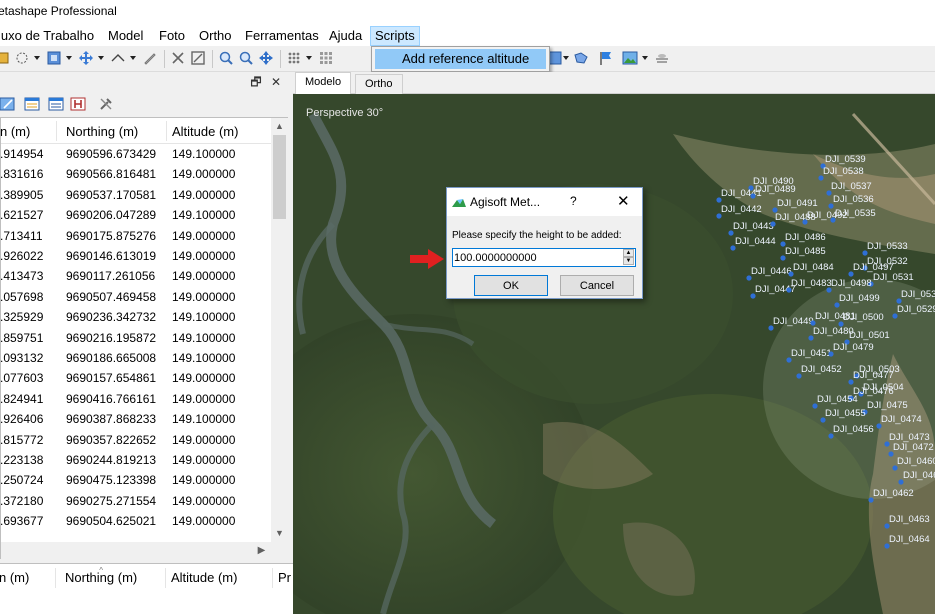 This screenshot has height=614, width=935. Describe the element at coordinates (135, 358) in the screenshot. I see `table-row: .093132 9690186.665008 149.100000` at that location.